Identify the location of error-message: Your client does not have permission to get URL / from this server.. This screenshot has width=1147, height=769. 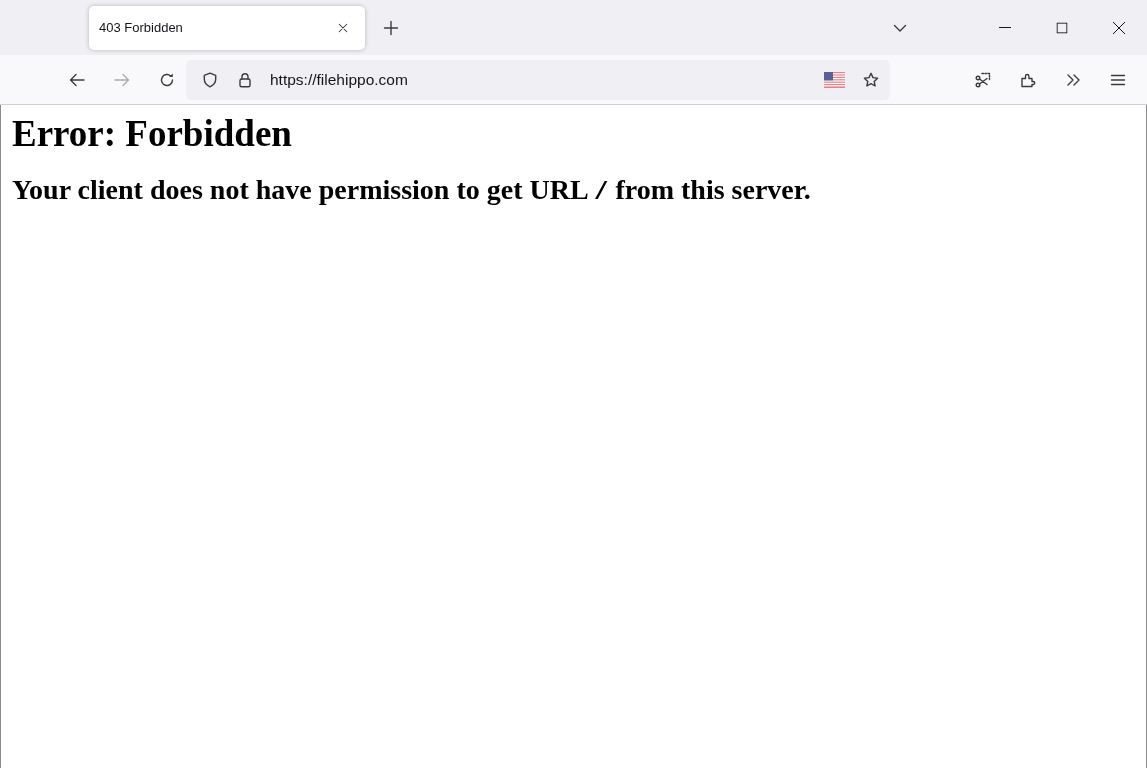
(411, 190).